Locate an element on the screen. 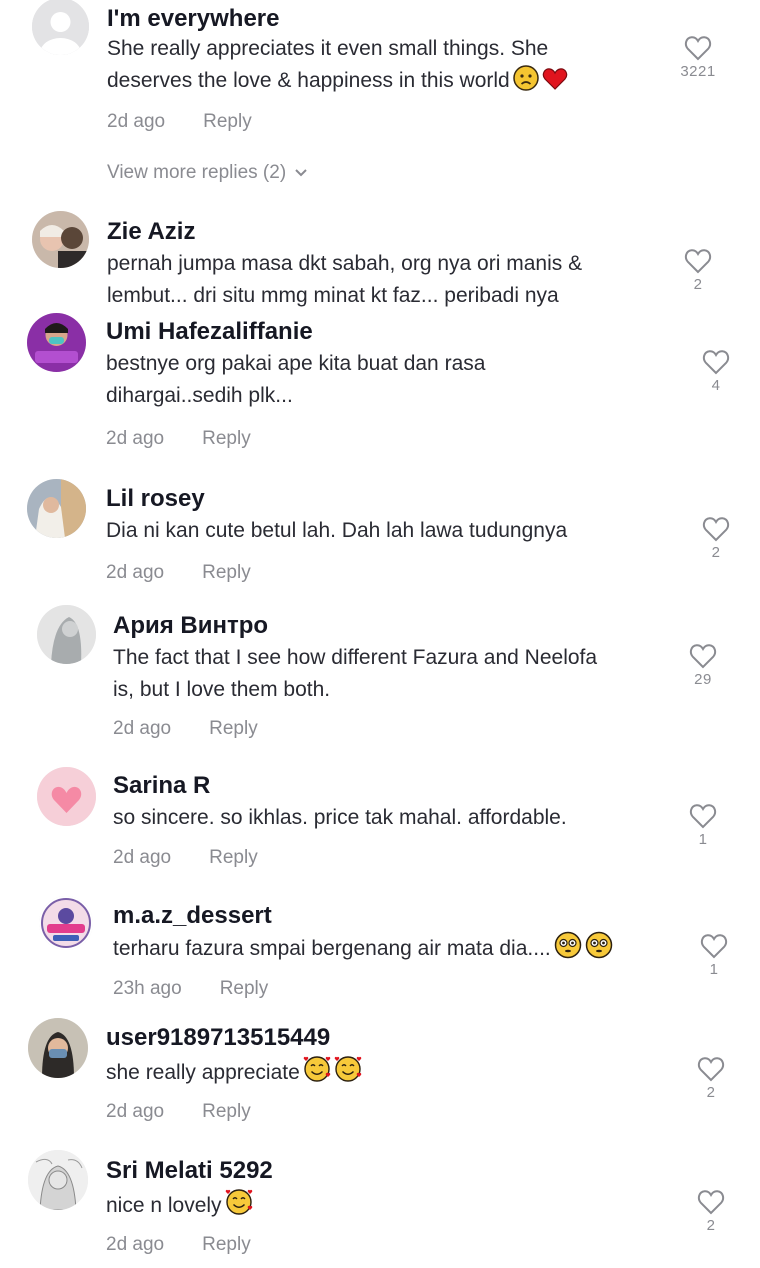 The image size is (760, 1268). like-button: 4 is located at coordinates (716, 372).